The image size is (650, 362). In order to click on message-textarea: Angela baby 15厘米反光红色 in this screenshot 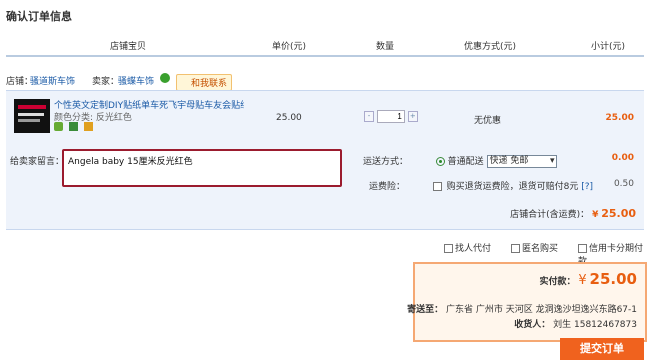, I will do `click(202, 168)`.